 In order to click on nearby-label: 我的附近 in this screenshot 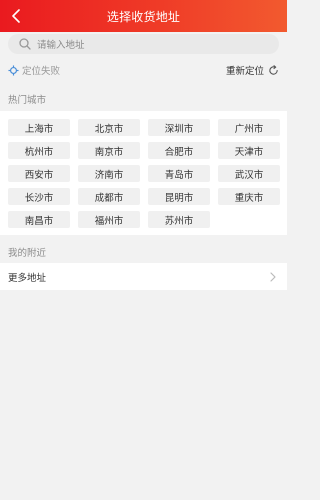, I will do `click(27, 253)`.